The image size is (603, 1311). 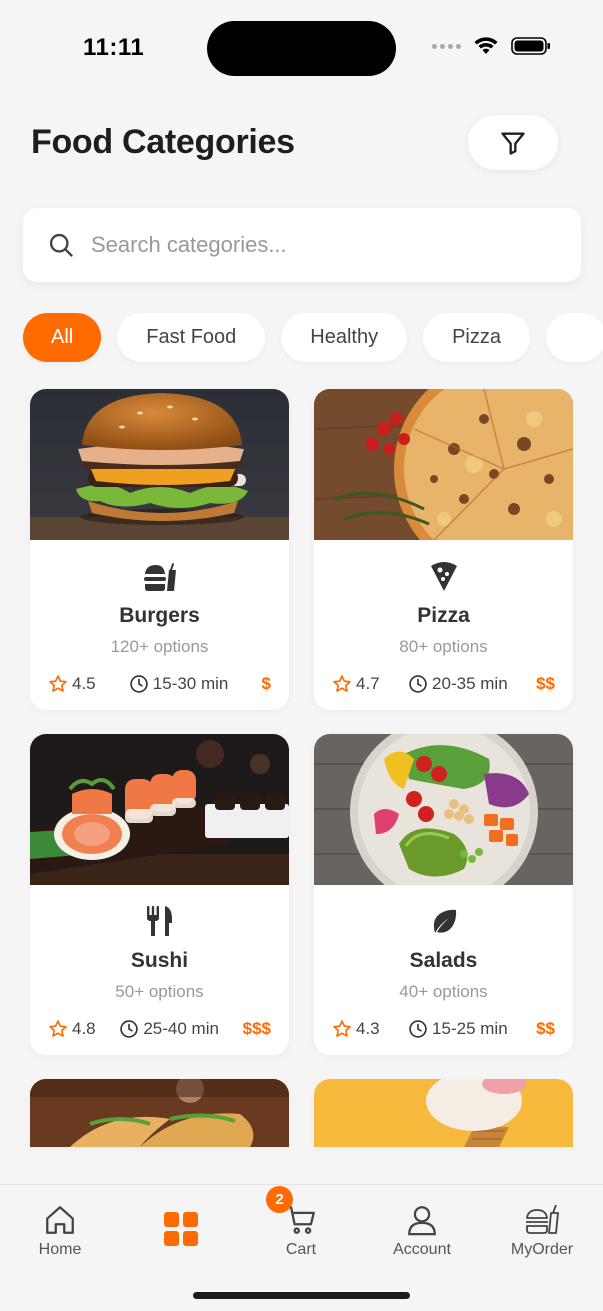 What do you see at coordinates (470, 683) in the screenshot?
I see `delivery-time: 20-35 min` at bounding box center [470, 683].